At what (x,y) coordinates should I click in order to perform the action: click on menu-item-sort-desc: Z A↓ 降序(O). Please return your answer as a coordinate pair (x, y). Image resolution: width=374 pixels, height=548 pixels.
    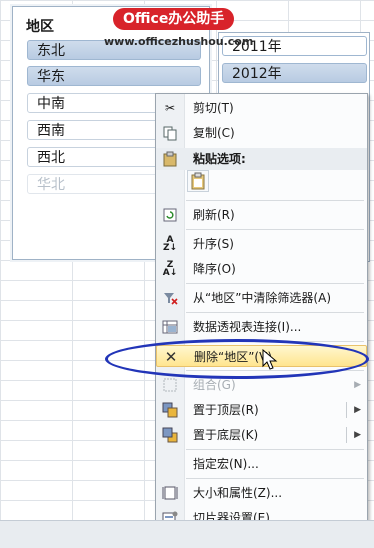
    Looking at the image, I should click on (261, 269).